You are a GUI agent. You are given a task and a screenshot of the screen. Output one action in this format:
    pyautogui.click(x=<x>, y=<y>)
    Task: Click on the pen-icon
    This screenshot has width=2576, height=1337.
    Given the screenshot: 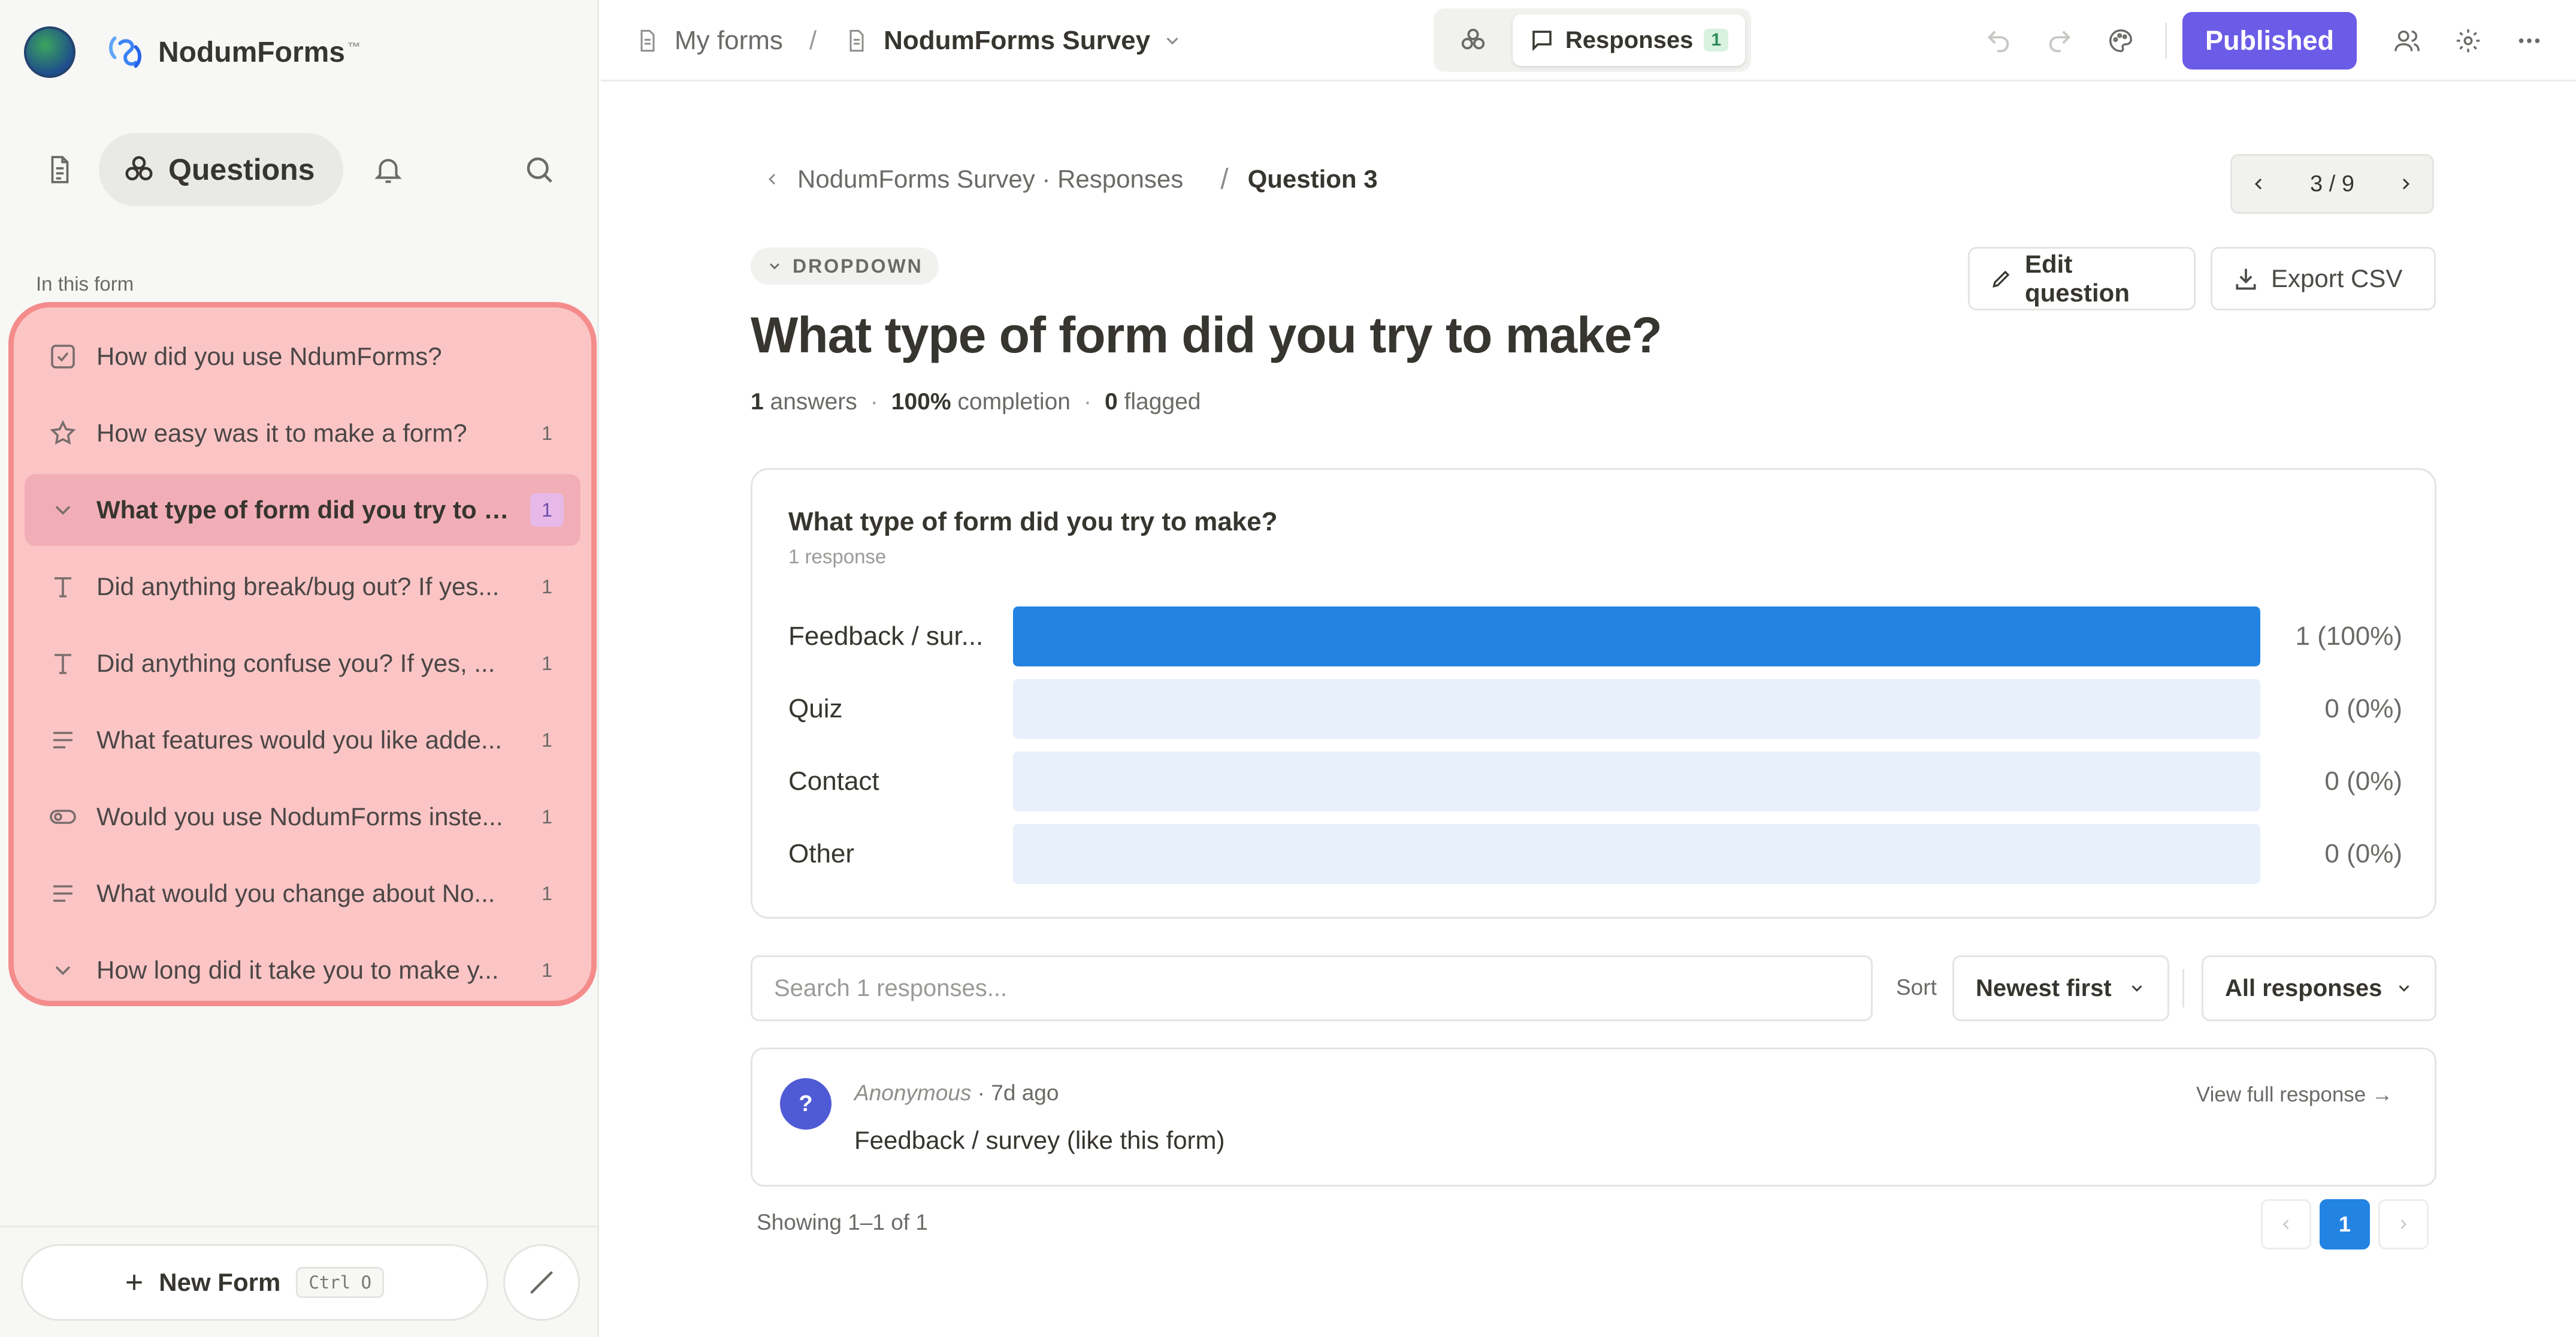 What is the action you would take?
    pyautogui.click(x=541, y=1282)
    